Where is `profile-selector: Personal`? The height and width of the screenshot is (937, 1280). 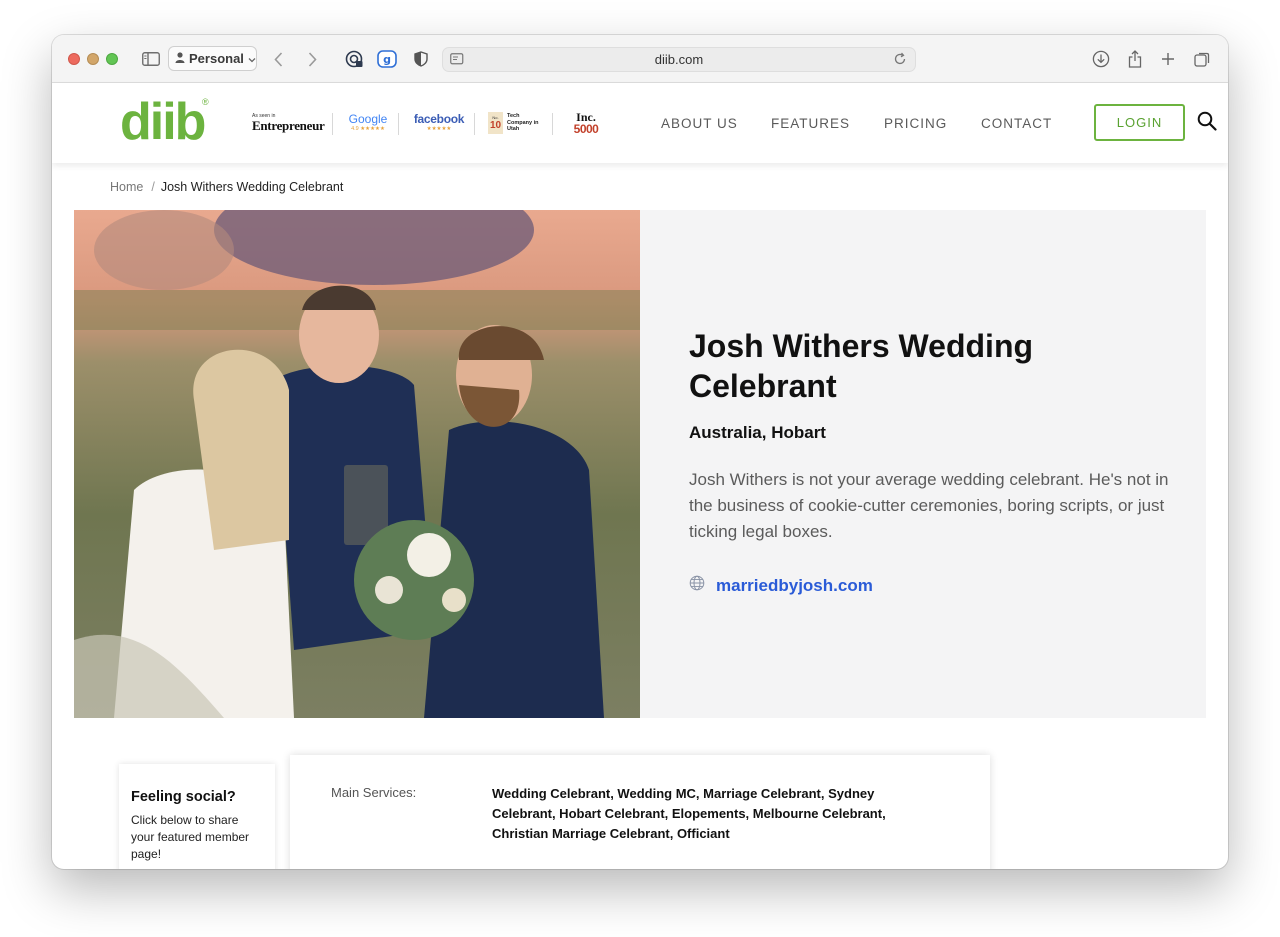
profile-selector: Personal is located at coordinates (212, 58).